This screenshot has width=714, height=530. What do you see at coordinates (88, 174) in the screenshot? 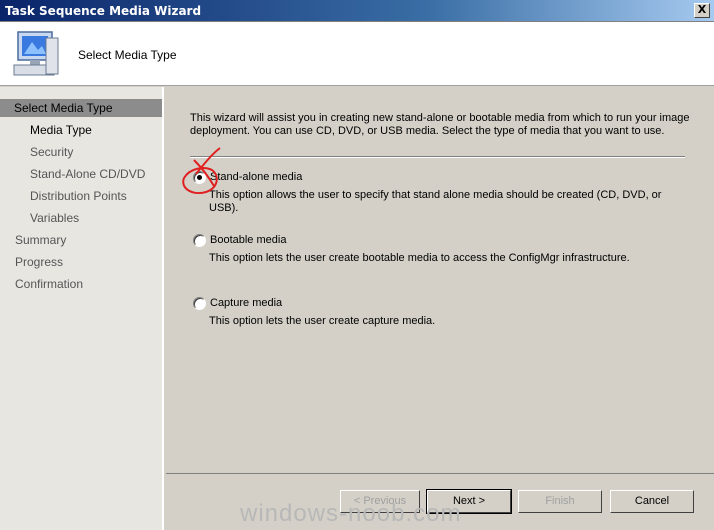
I see `sidebar-item-stand-alone-cd-dvd: Stand-Alone CD/DVD` at bounding box center [88, 174].